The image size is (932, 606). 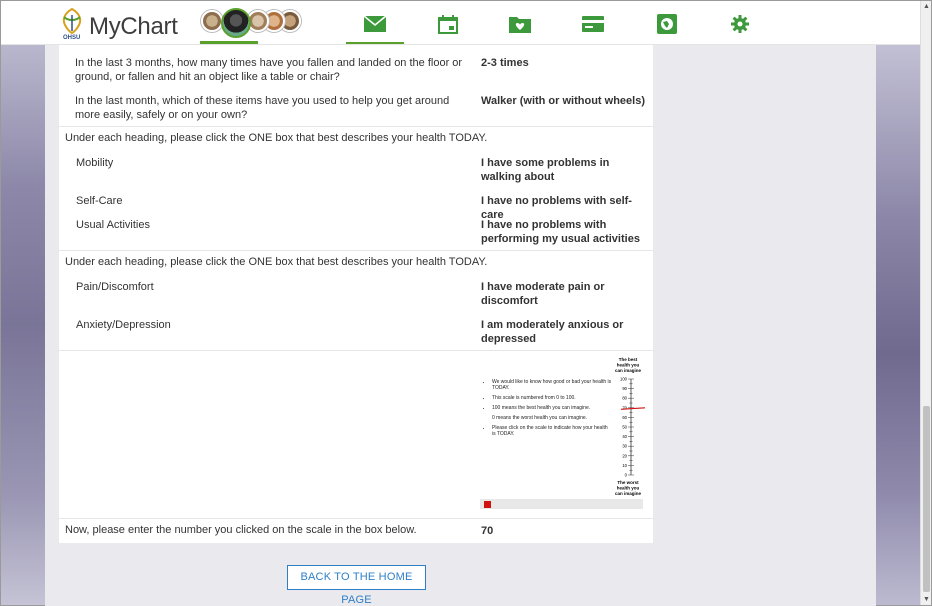 I want to click on settings-nav, so click(x=740, y=24).